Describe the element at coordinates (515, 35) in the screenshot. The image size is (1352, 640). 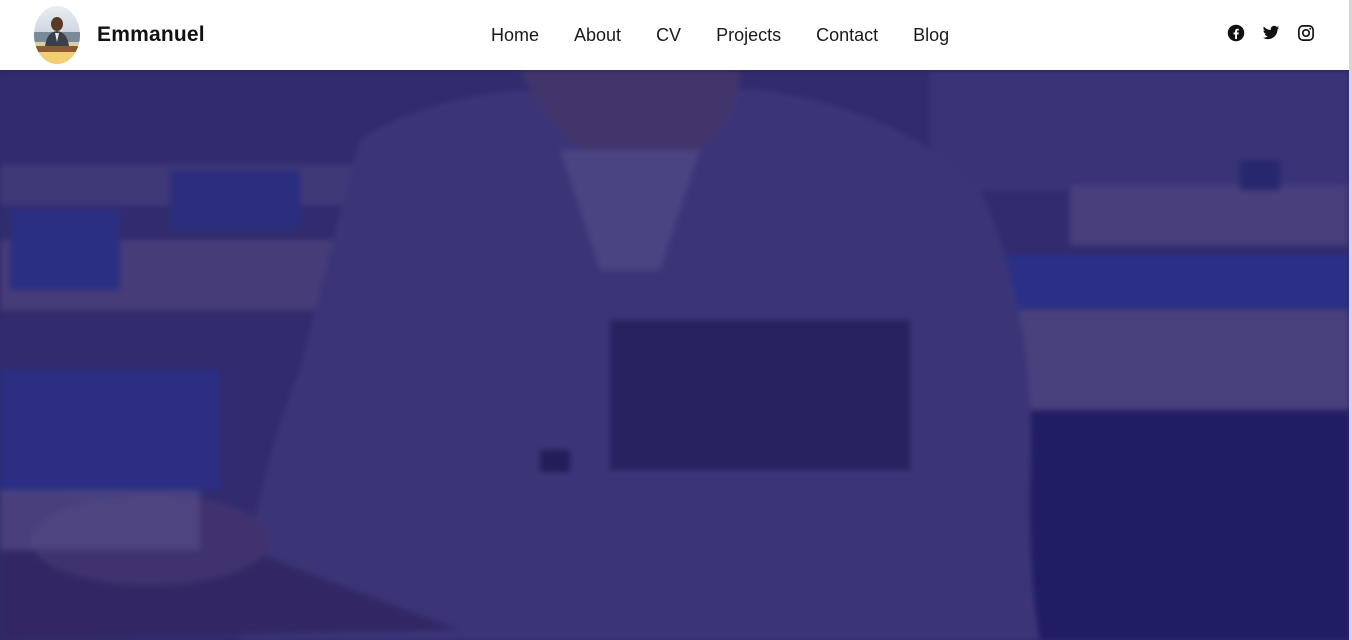
I see `nav-item-home: Home` at that location.